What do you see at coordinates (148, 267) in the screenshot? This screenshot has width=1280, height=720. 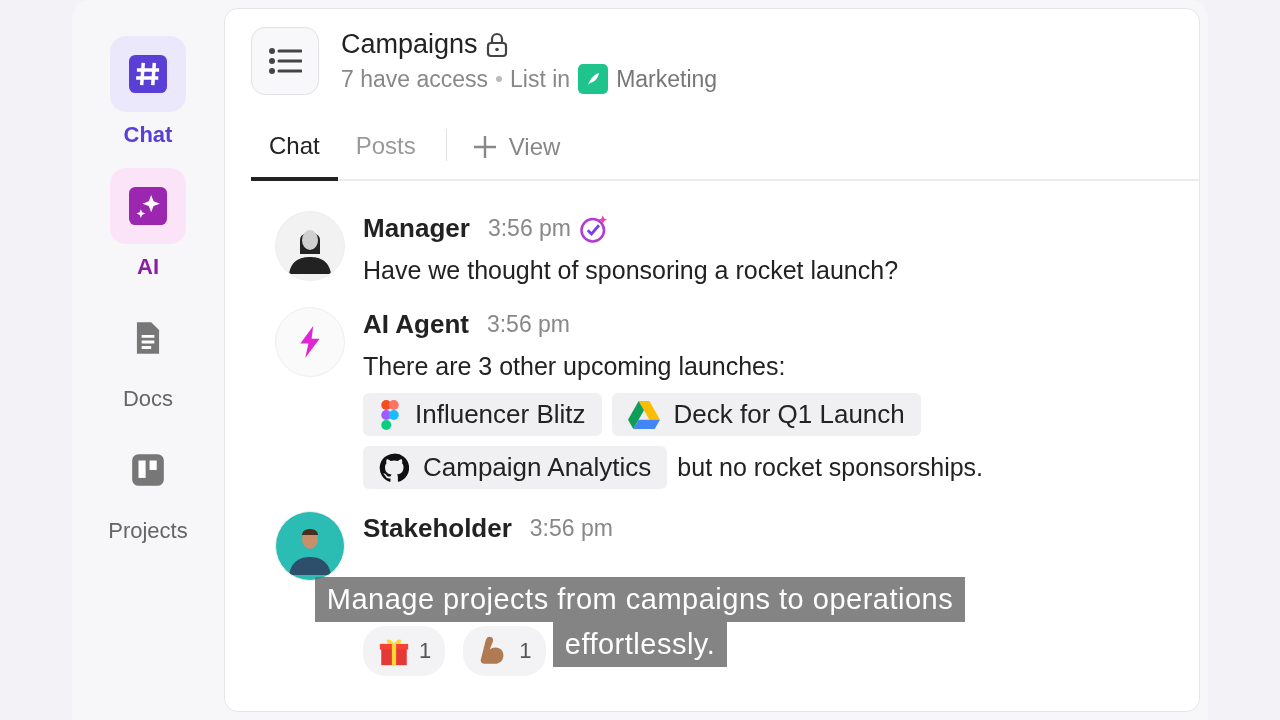 I see `nav-label: AI` at bounding box center [148, 267].